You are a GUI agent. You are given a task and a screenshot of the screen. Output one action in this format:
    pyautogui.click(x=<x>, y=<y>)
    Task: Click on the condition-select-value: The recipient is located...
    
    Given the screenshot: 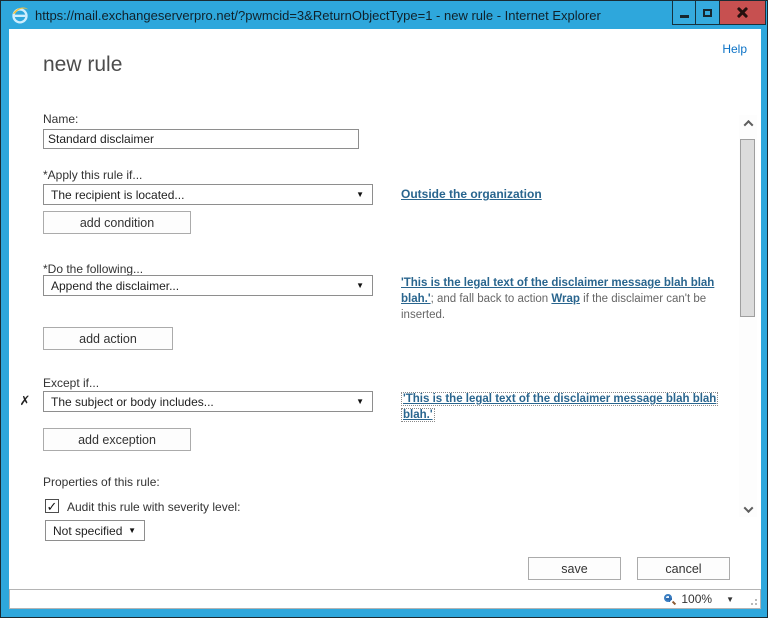 What is the action you would take?
    pyautogui.click(x=118, y=194)
    